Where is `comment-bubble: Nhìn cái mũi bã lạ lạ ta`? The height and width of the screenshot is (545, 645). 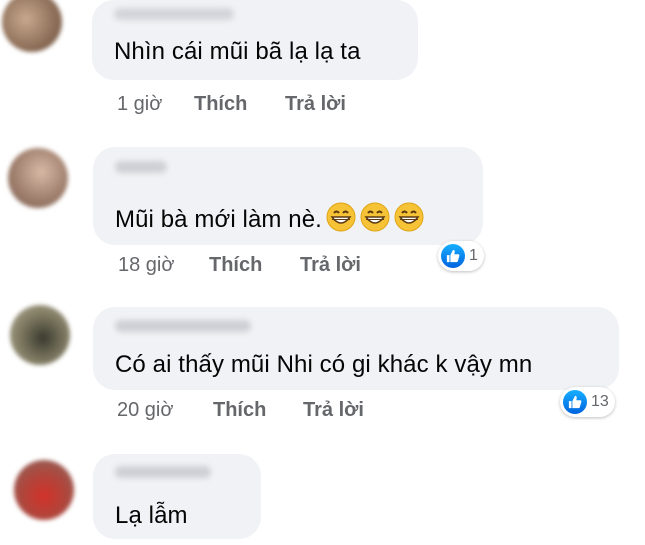 comment-bubble: Nhìn cái mũi bã lạ lạ ta is located at coordinates (255, 40).